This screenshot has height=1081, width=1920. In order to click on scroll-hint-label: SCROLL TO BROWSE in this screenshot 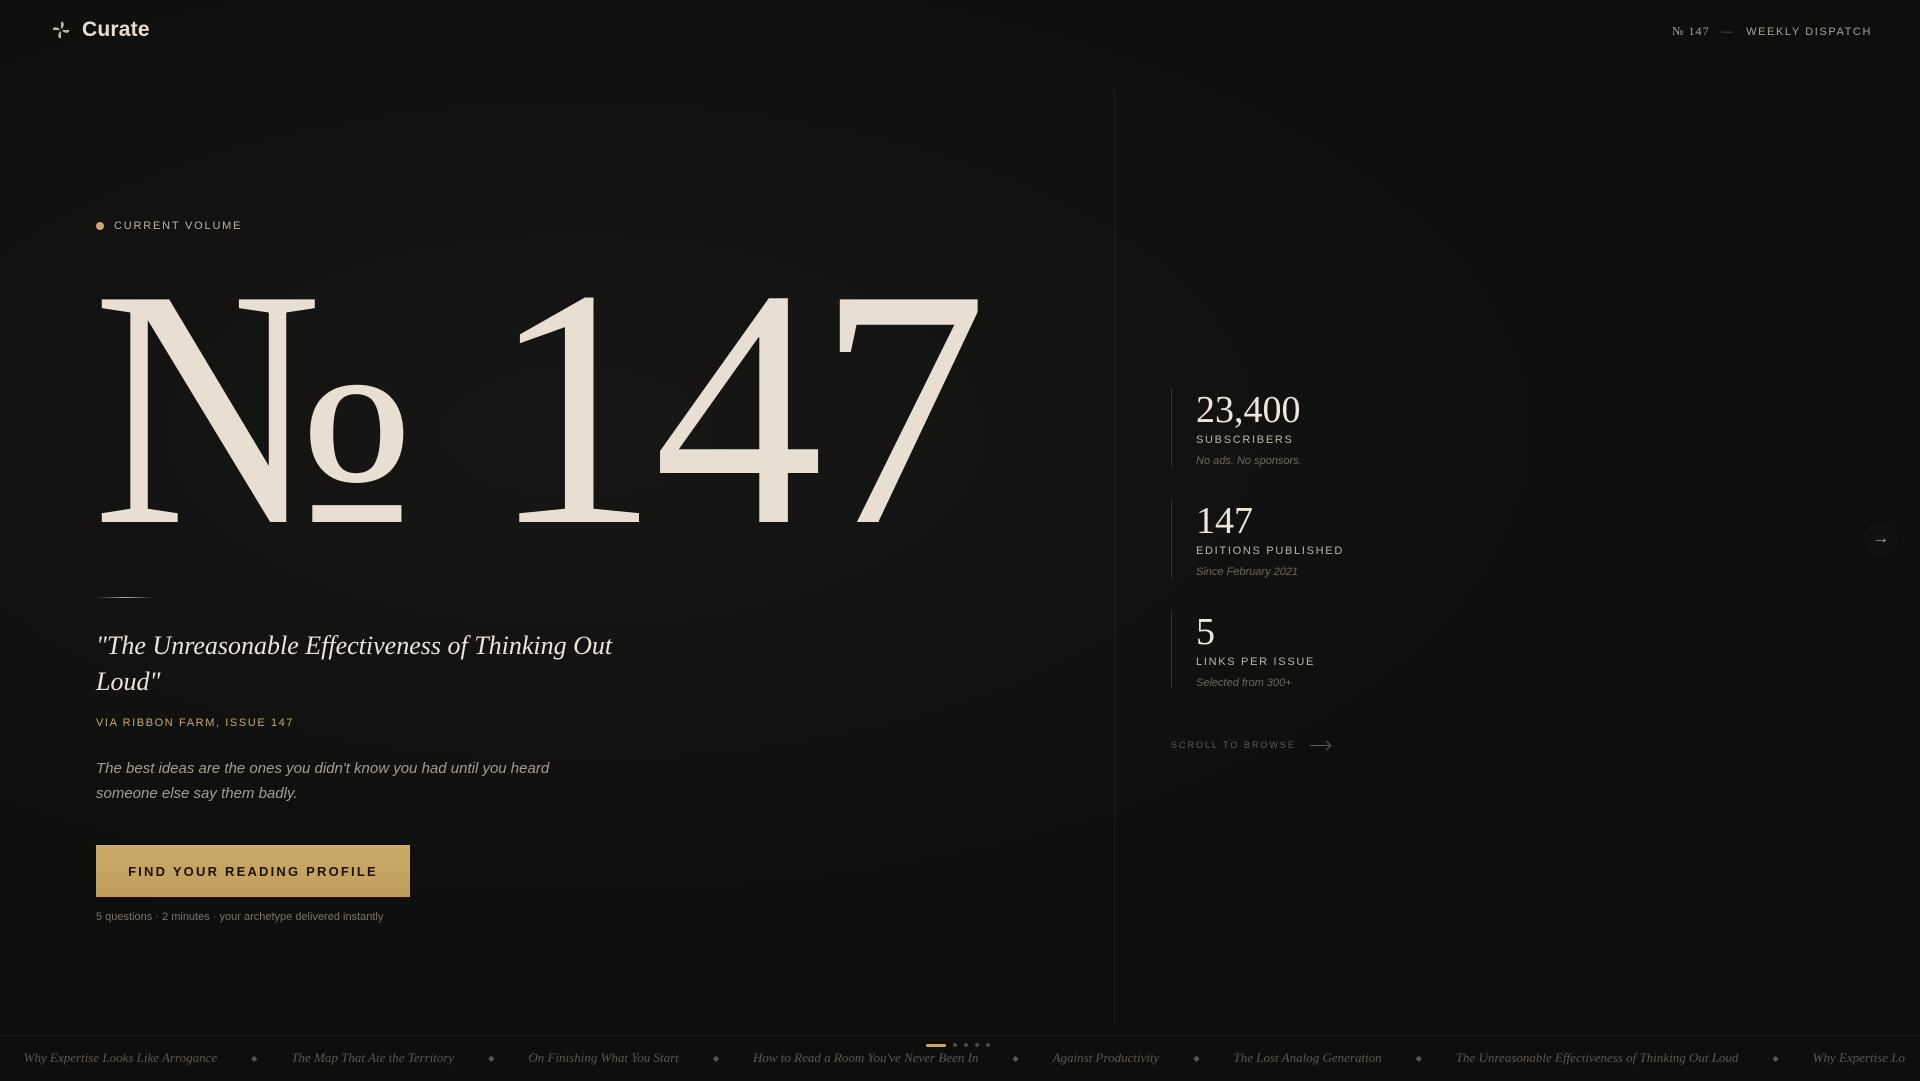, I will do `click(1233, 745)`.